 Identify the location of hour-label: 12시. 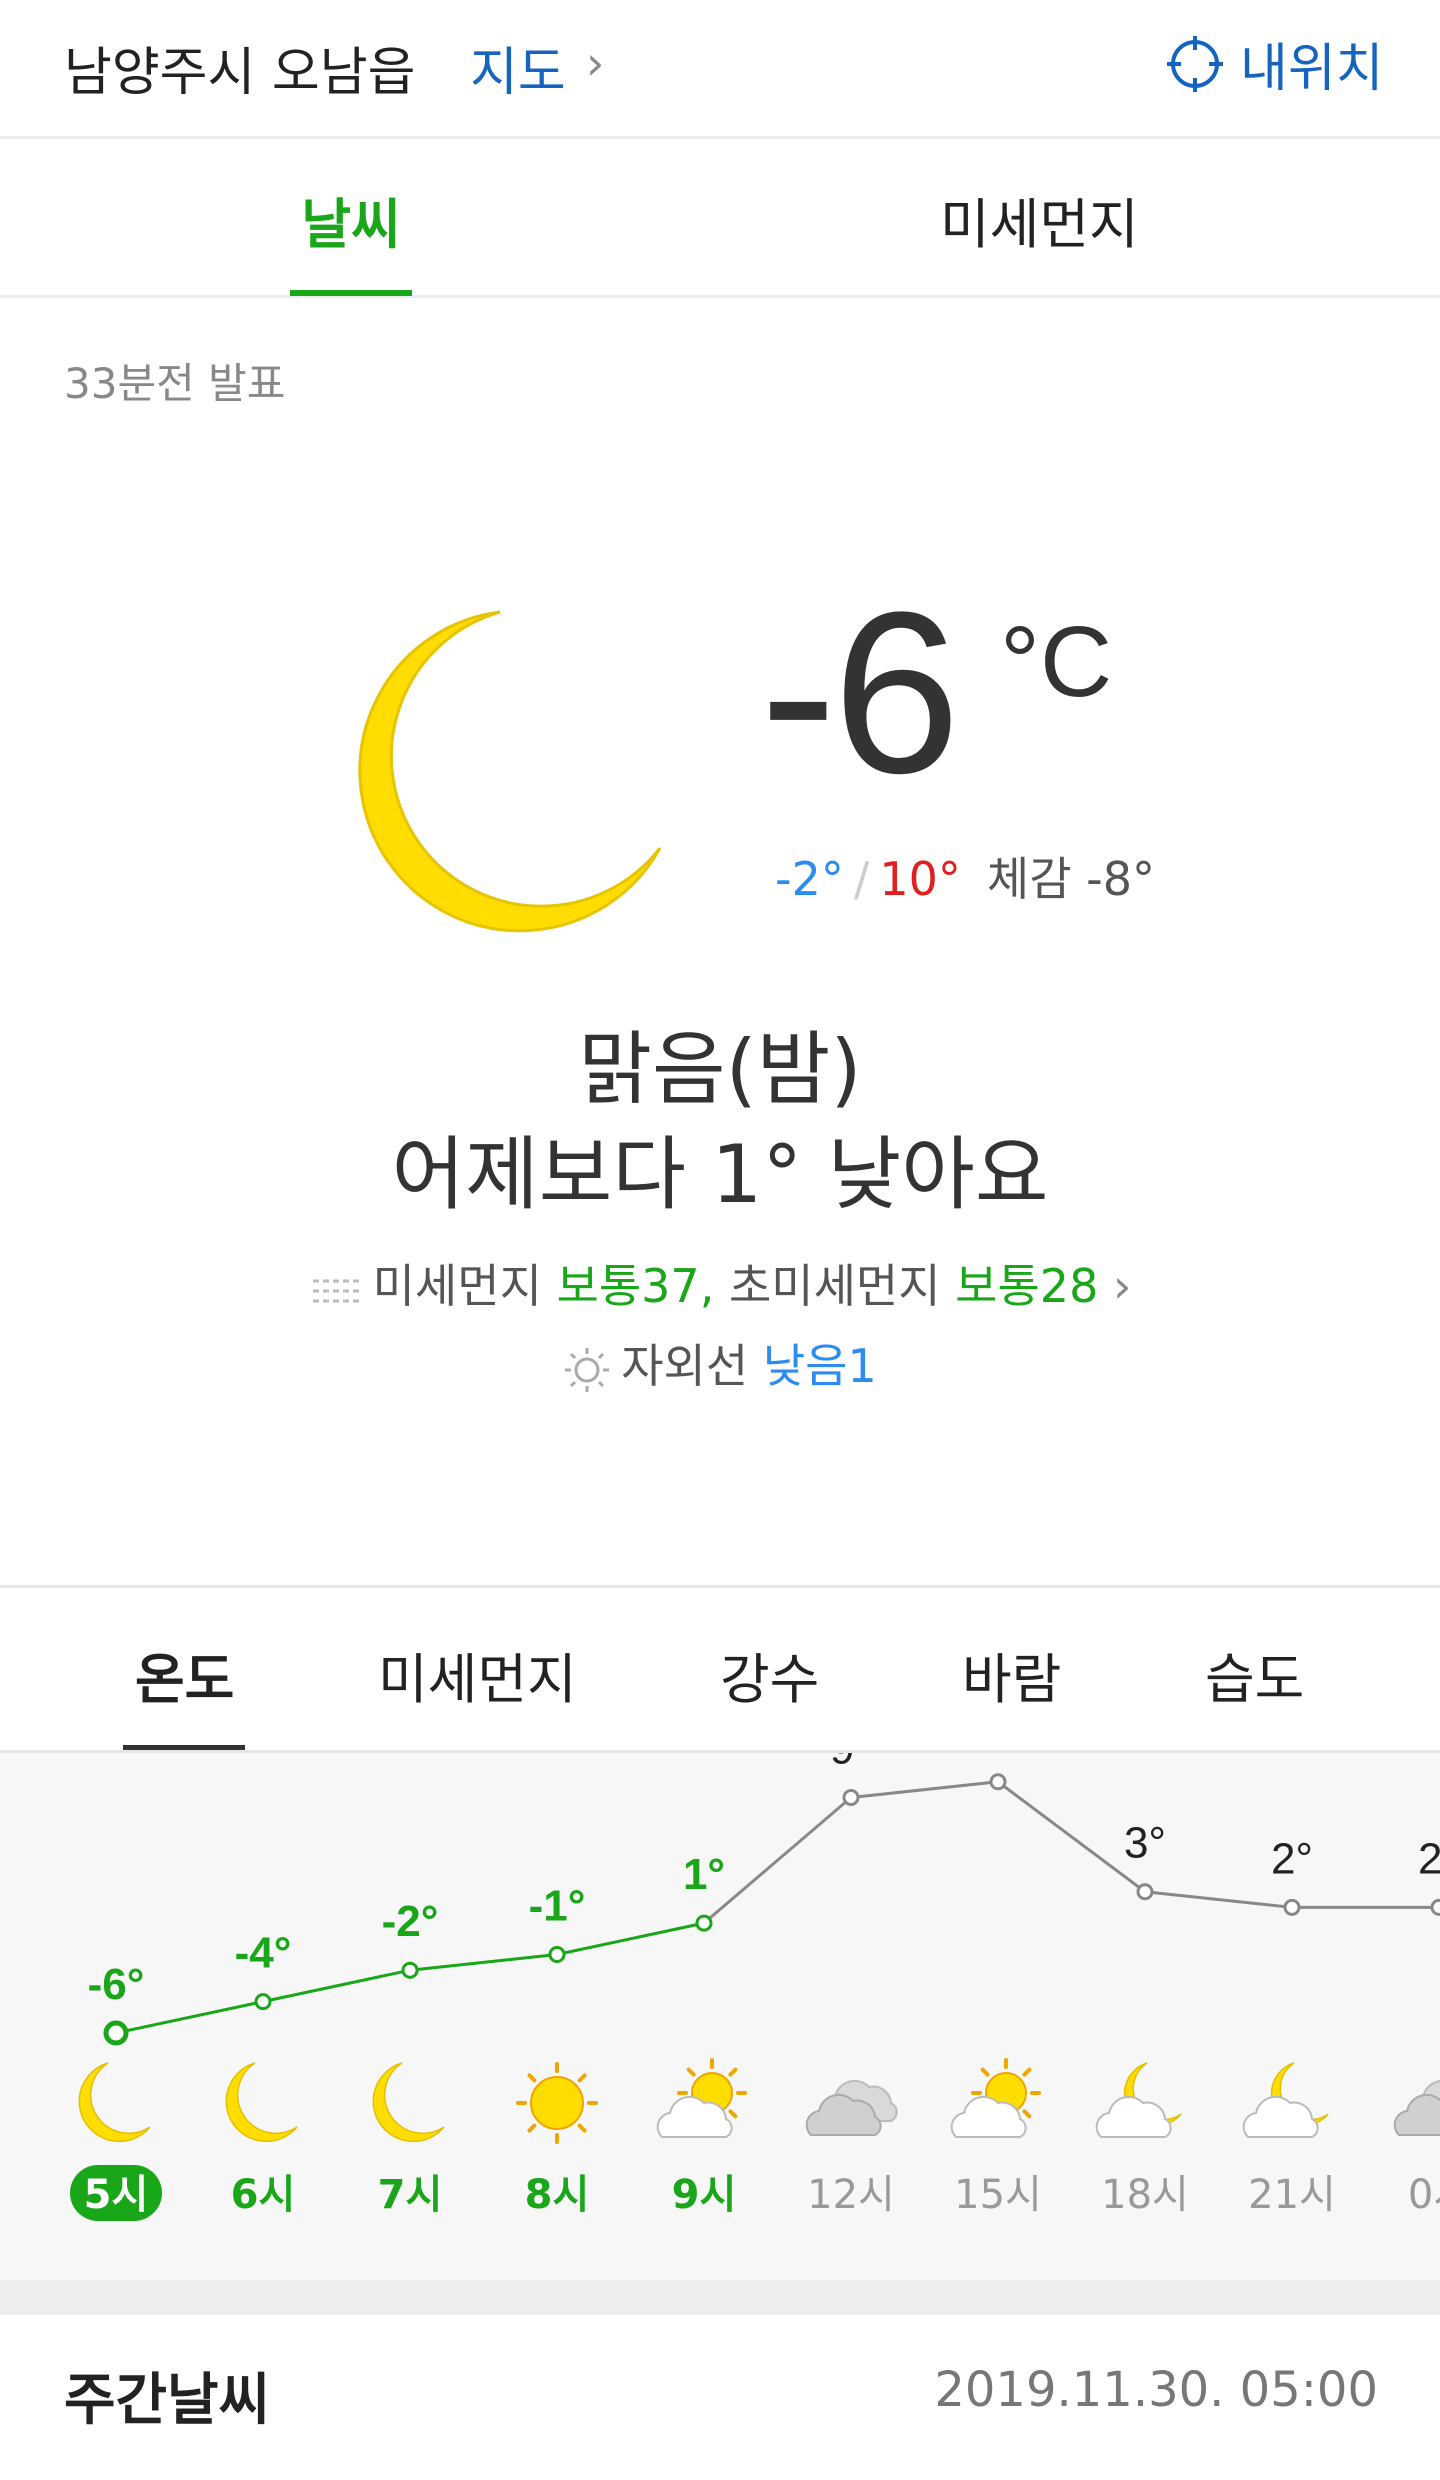
(851, 2195).